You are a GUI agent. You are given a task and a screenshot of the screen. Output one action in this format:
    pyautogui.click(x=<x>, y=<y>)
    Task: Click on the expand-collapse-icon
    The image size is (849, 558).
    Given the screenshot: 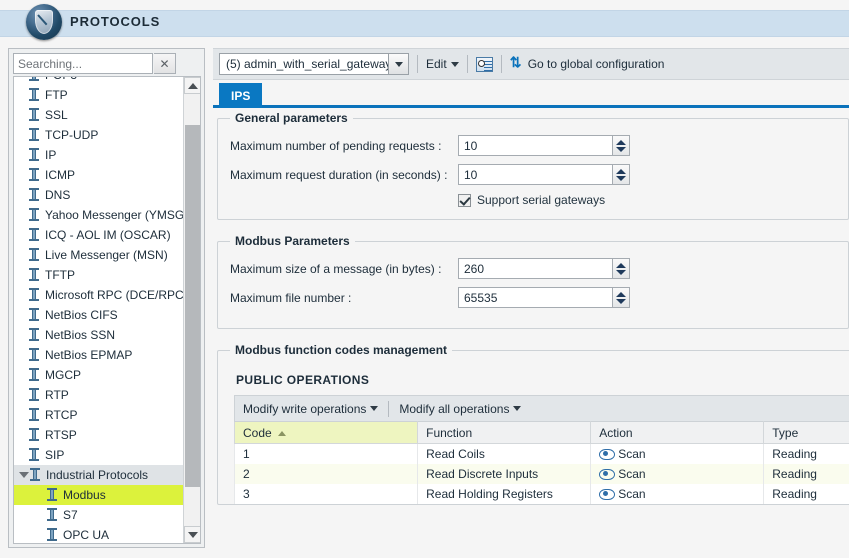 What is the action you would take?
    pyautogui.click(x=23, y=475)
    